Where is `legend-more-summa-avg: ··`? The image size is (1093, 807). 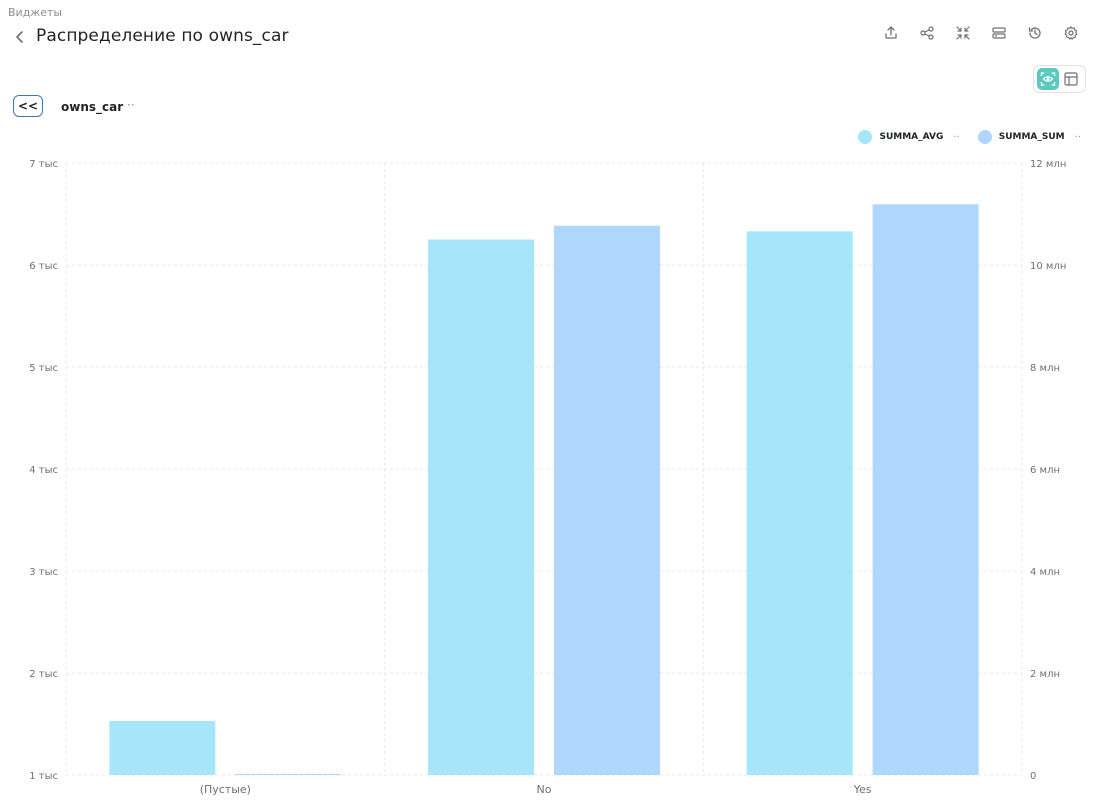
legend-more-summa-avg: ·· is located at coordinates (956, 137).